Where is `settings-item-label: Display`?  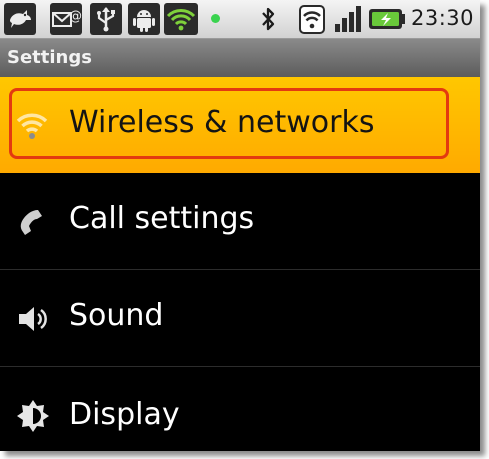
settings-item-label: Display is located at coordinates (124, 414).